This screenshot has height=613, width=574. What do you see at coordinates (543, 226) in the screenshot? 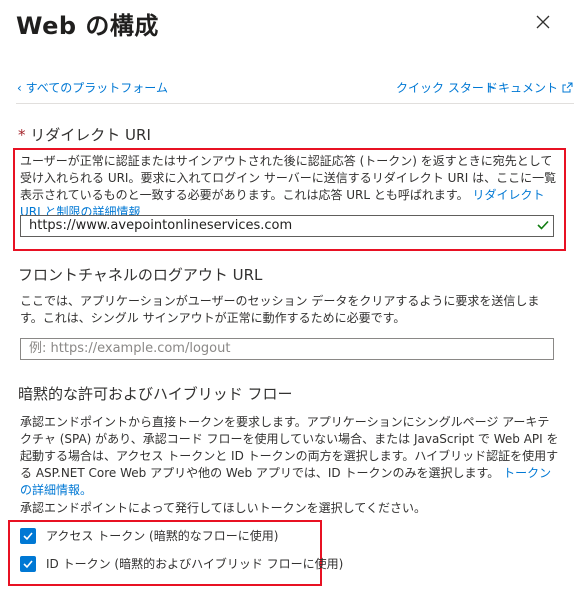
I see `valid-check-icon` at bounding box center [543, 226].